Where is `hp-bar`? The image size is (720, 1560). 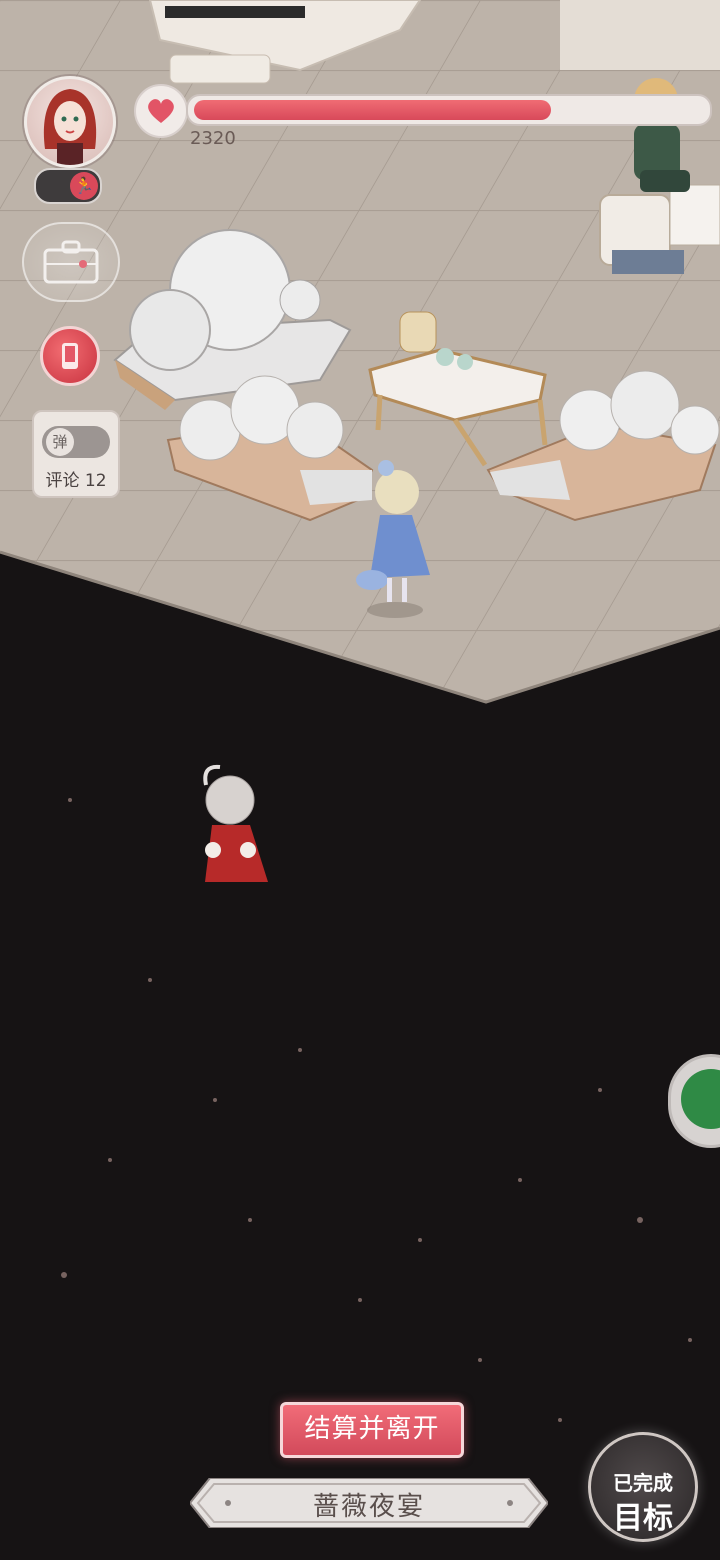 hp-bar is located at coordinates (449, 110).